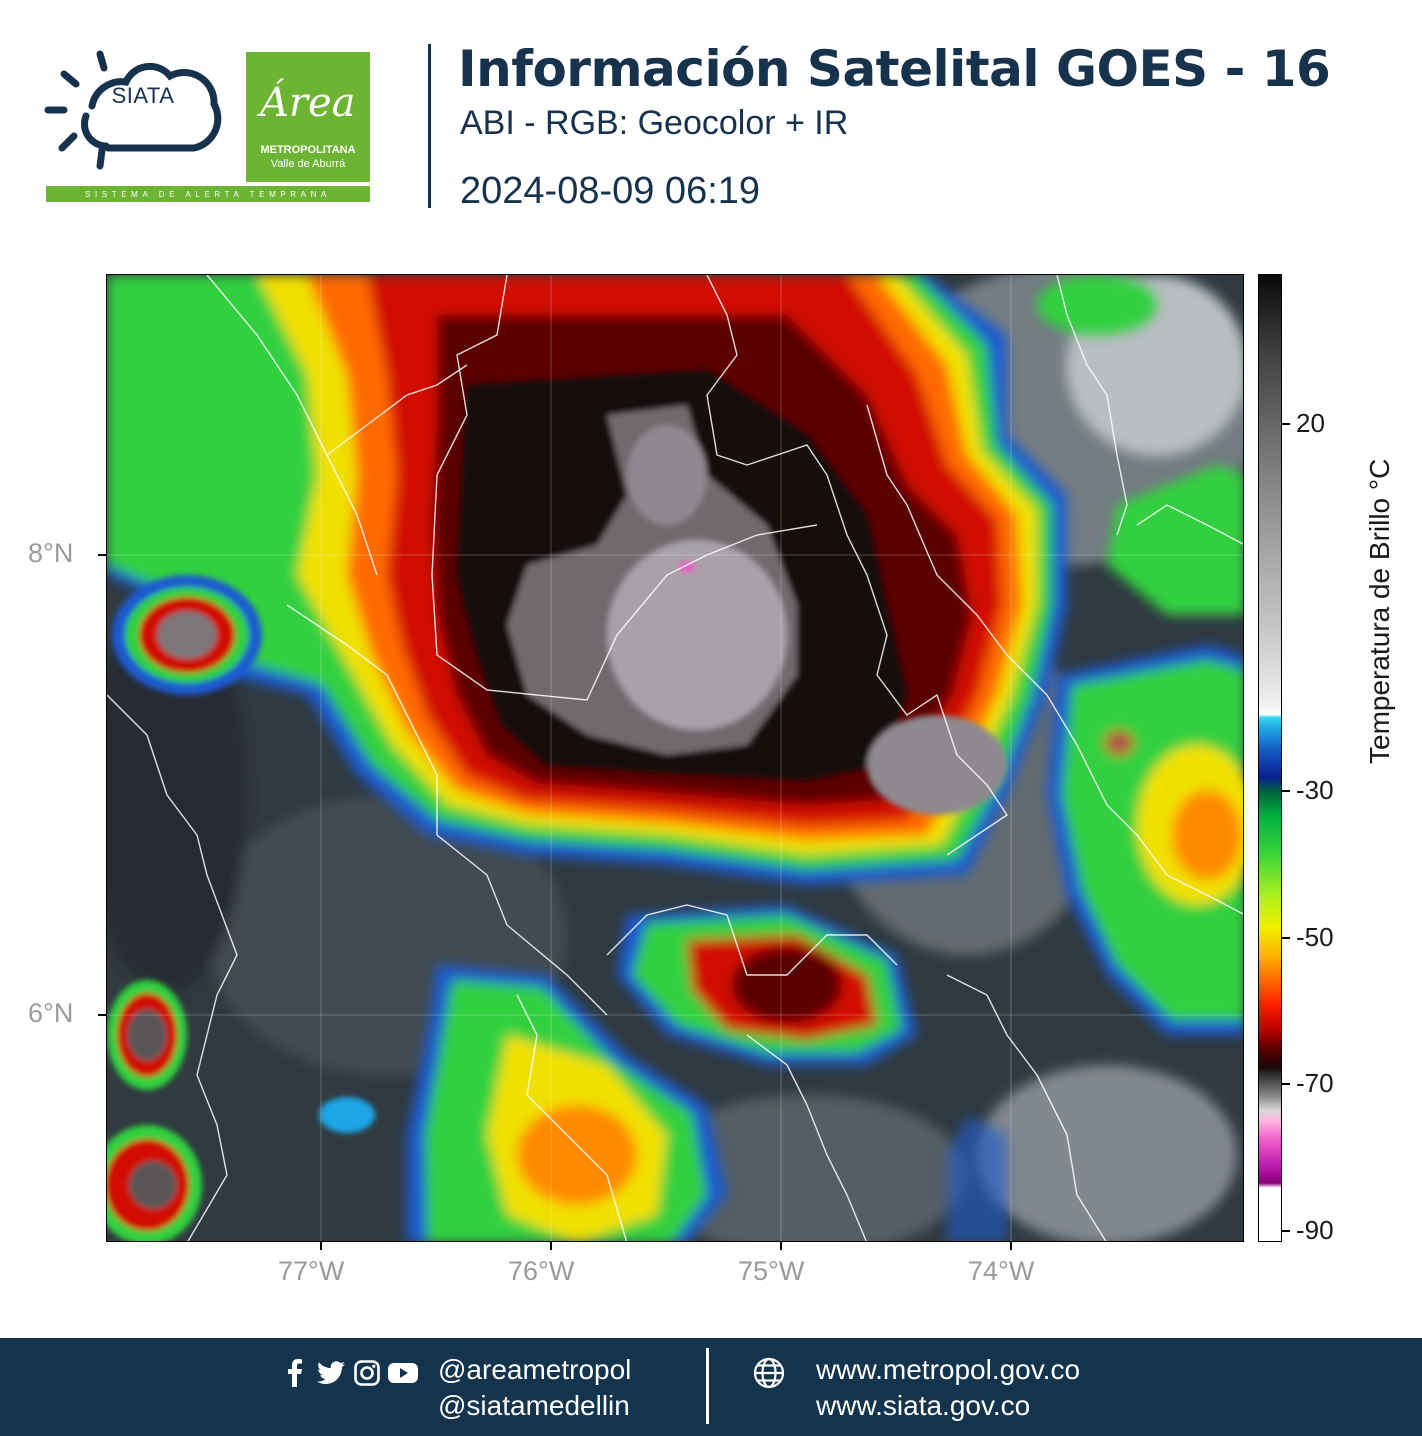 This screenshot has height=1436, width=1422. I want to click on page-subtitle: ABI - RGB: Geocolor + IR, so click(654, 123).